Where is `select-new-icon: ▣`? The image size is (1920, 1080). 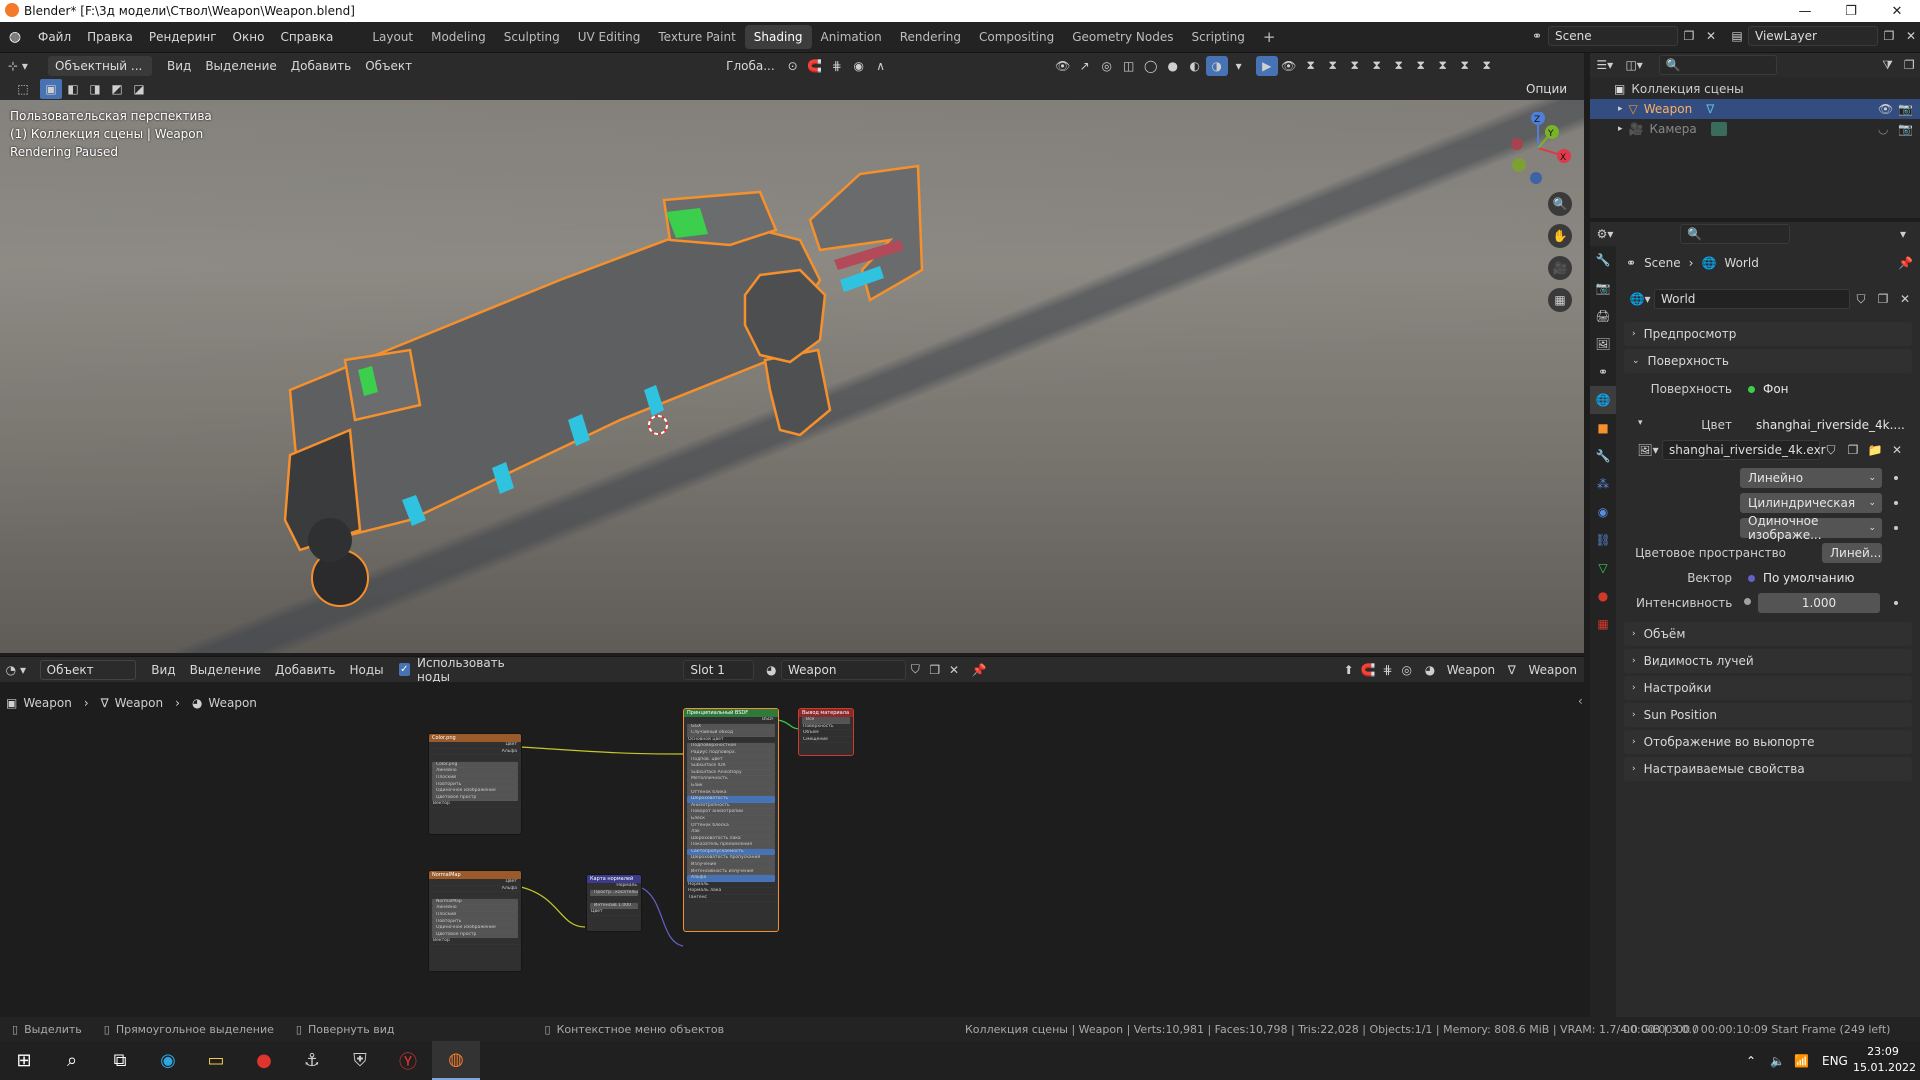 select-new-icon: ▣ is located at coordinates (51, 89).